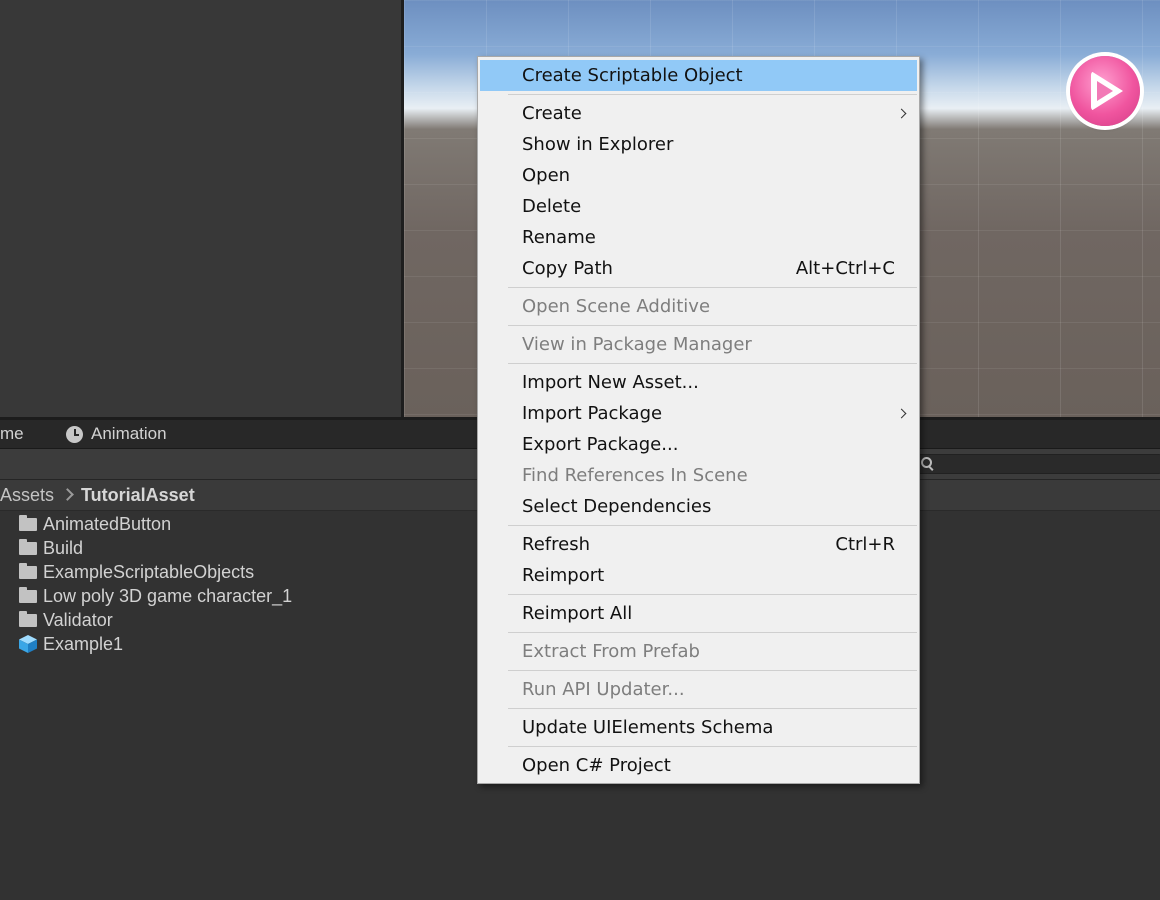 Image resolution: width=1160 pixels, height=900 pixels. I want to click on menu-item-open-scene-additive: Open Scene Additive, so click(698, 306).